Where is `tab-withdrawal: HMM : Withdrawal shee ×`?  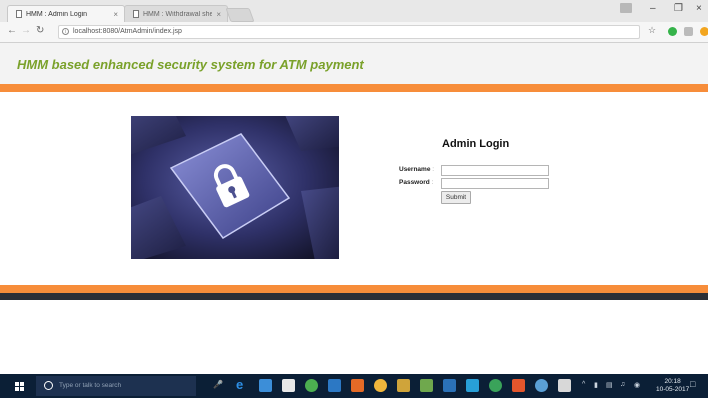 tab-withdrawal: HMM : Withdrawal shee × is located at coordinates (176, 13).